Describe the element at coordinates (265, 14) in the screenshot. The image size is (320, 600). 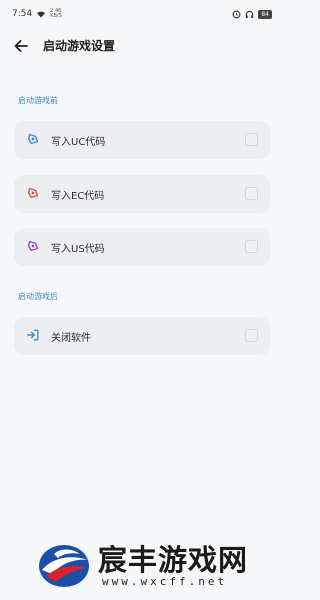
I see `battery-indicator: 84` at that location.